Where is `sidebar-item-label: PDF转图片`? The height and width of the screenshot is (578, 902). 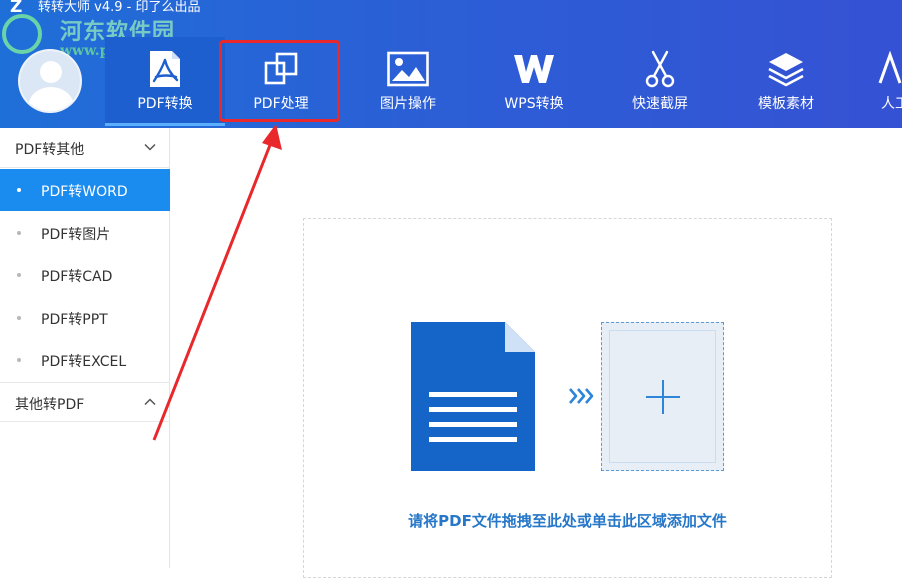
sidebar-item-label: PDF转图片 is located at coordinates (76, 235).